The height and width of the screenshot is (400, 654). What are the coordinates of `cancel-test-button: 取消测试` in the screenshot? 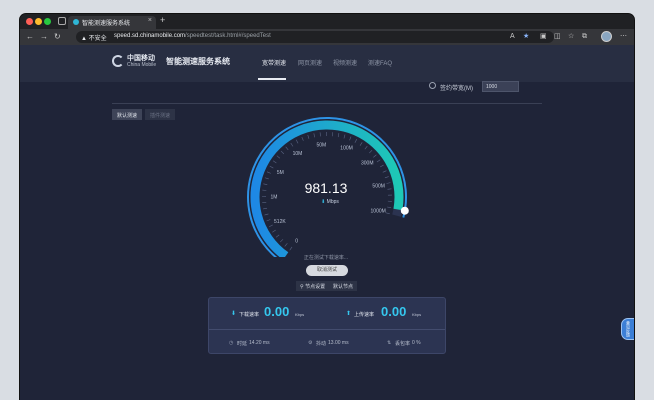 It's located at (327, 270).